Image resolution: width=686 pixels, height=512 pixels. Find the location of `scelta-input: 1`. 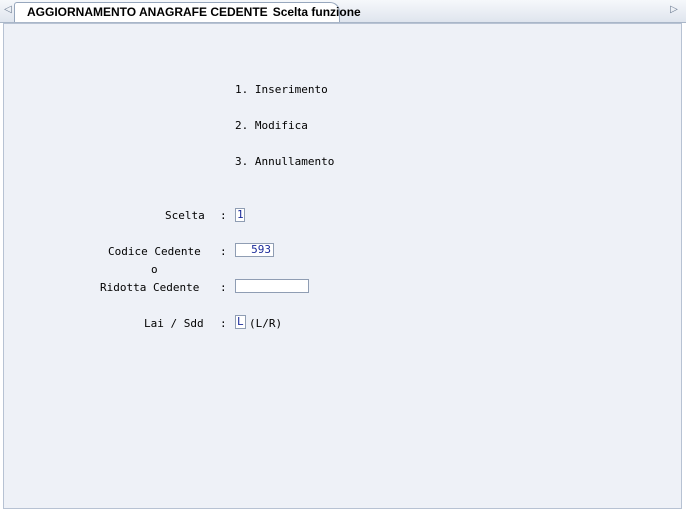

scelta-input: 1 is located at coordinates (240, 215).